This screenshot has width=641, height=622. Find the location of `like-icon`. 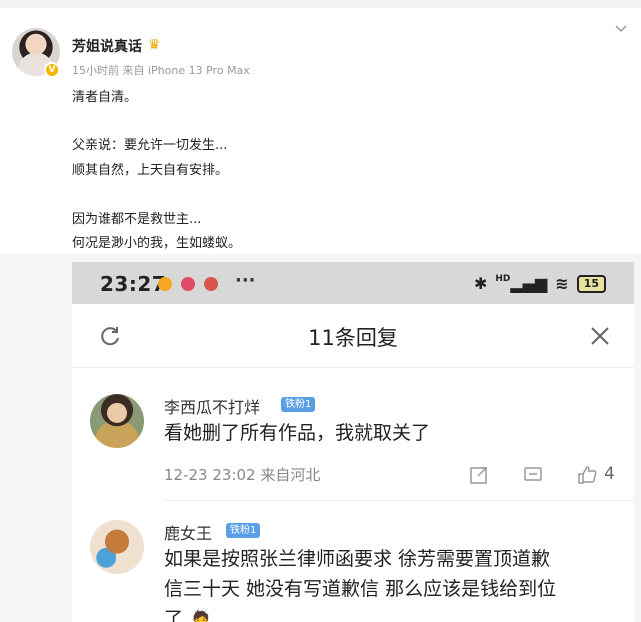

like-icon is located at coordinates (587, 475).